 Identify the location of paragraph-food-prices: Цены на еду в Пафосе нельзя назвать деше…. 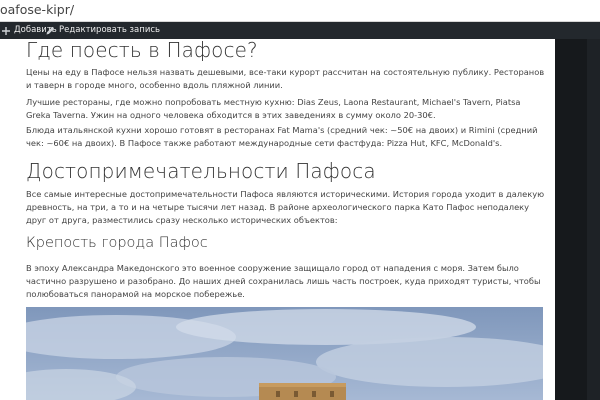
(285, 78).